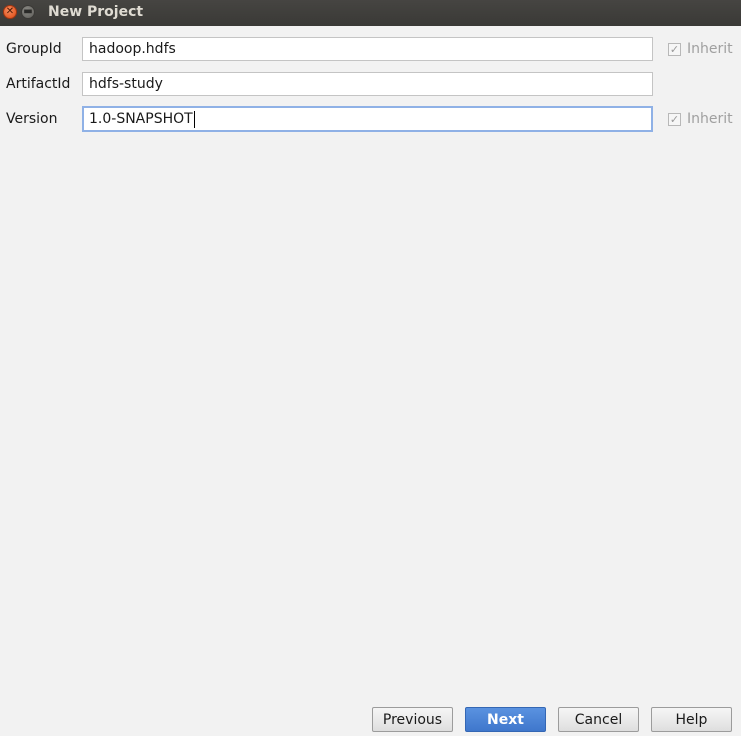  I want to click on window-title: New Project, so click(96, 12).